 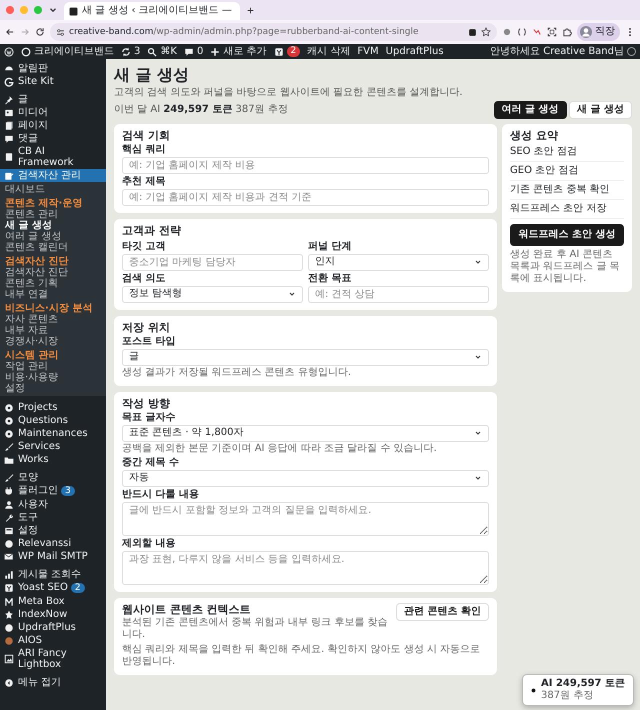 I want to click on edit-icon, so click(x=9, y=175).